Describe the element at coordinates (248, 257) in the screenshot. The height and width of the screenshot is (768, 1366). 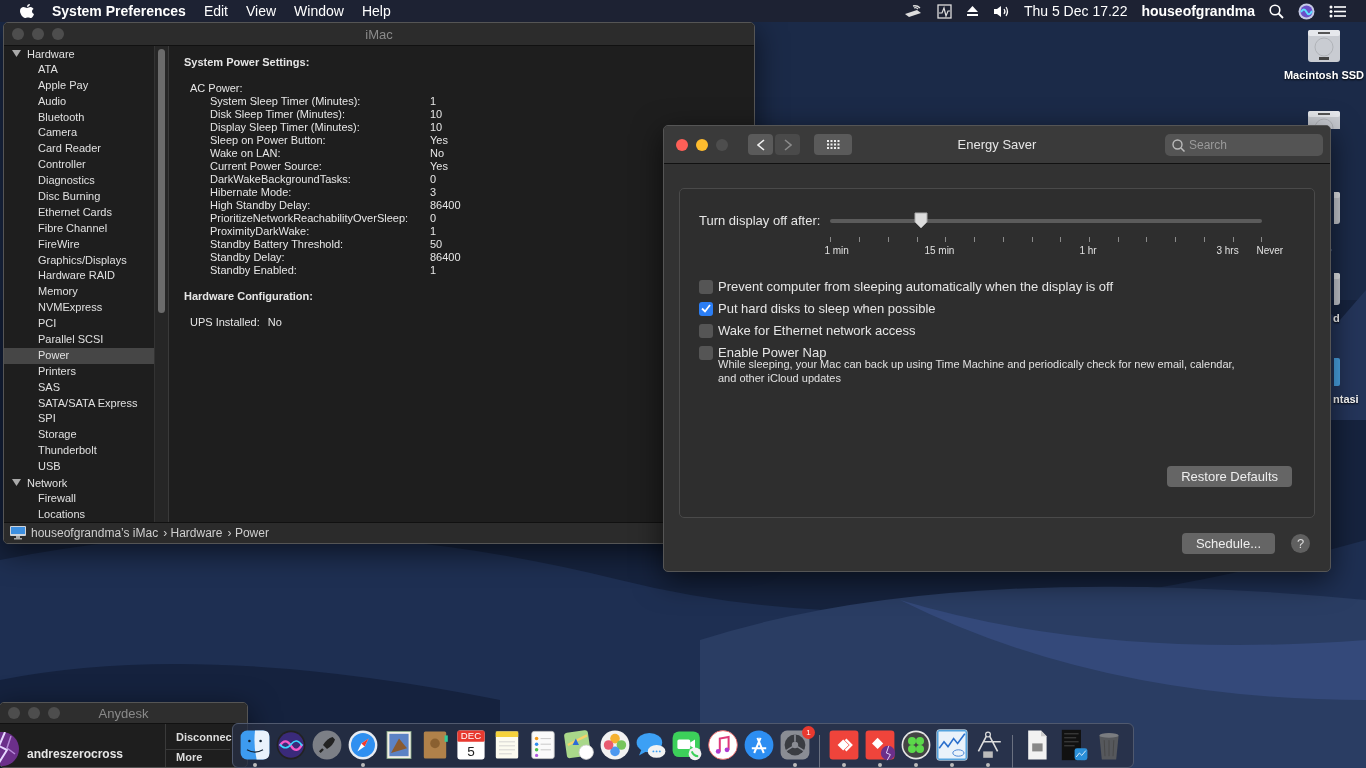
I see `property-name: Standby Delay:` at that location.